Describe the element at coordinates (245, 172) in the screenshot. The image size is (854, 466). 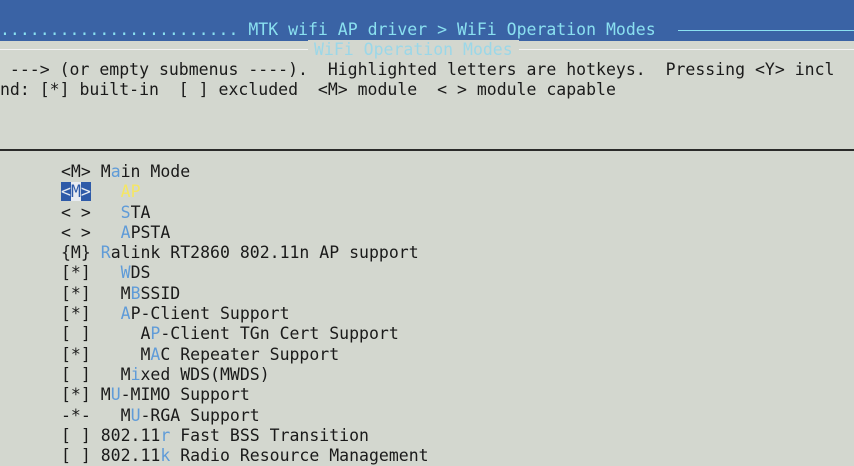
I see `menu-item: <M> Main Mode` at that location.